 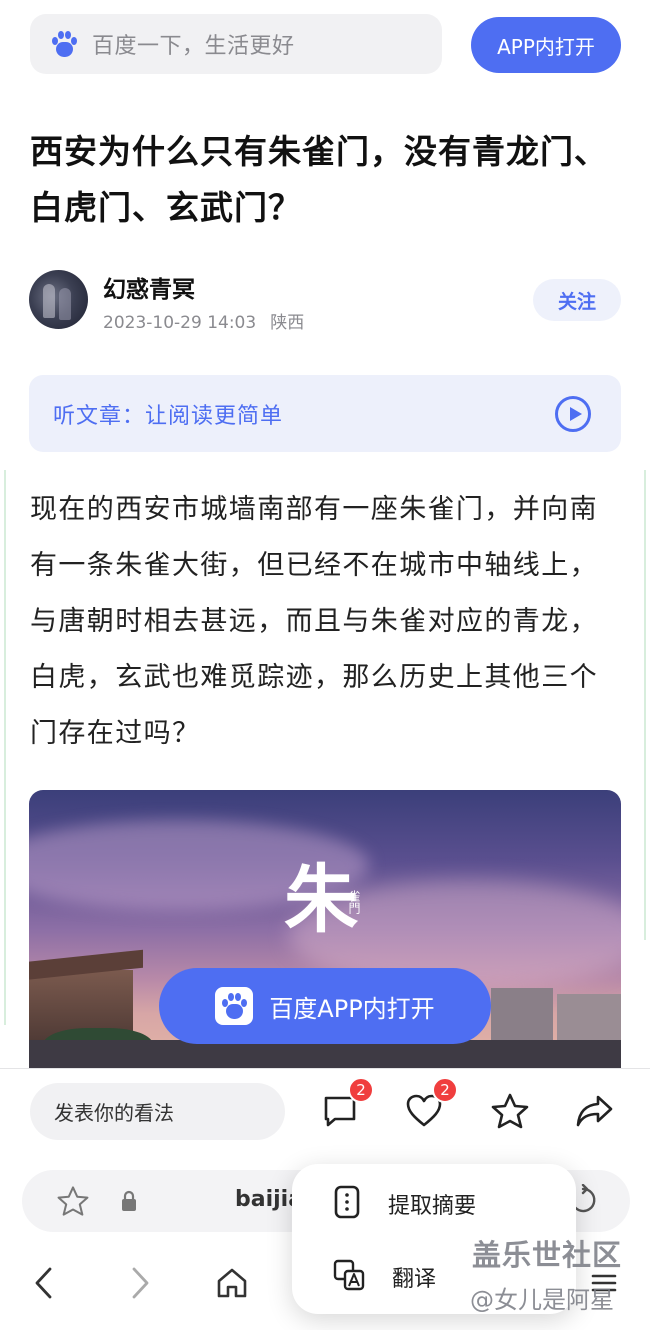 I want to click on follow-button: 关注, so click(x=577, y=300).